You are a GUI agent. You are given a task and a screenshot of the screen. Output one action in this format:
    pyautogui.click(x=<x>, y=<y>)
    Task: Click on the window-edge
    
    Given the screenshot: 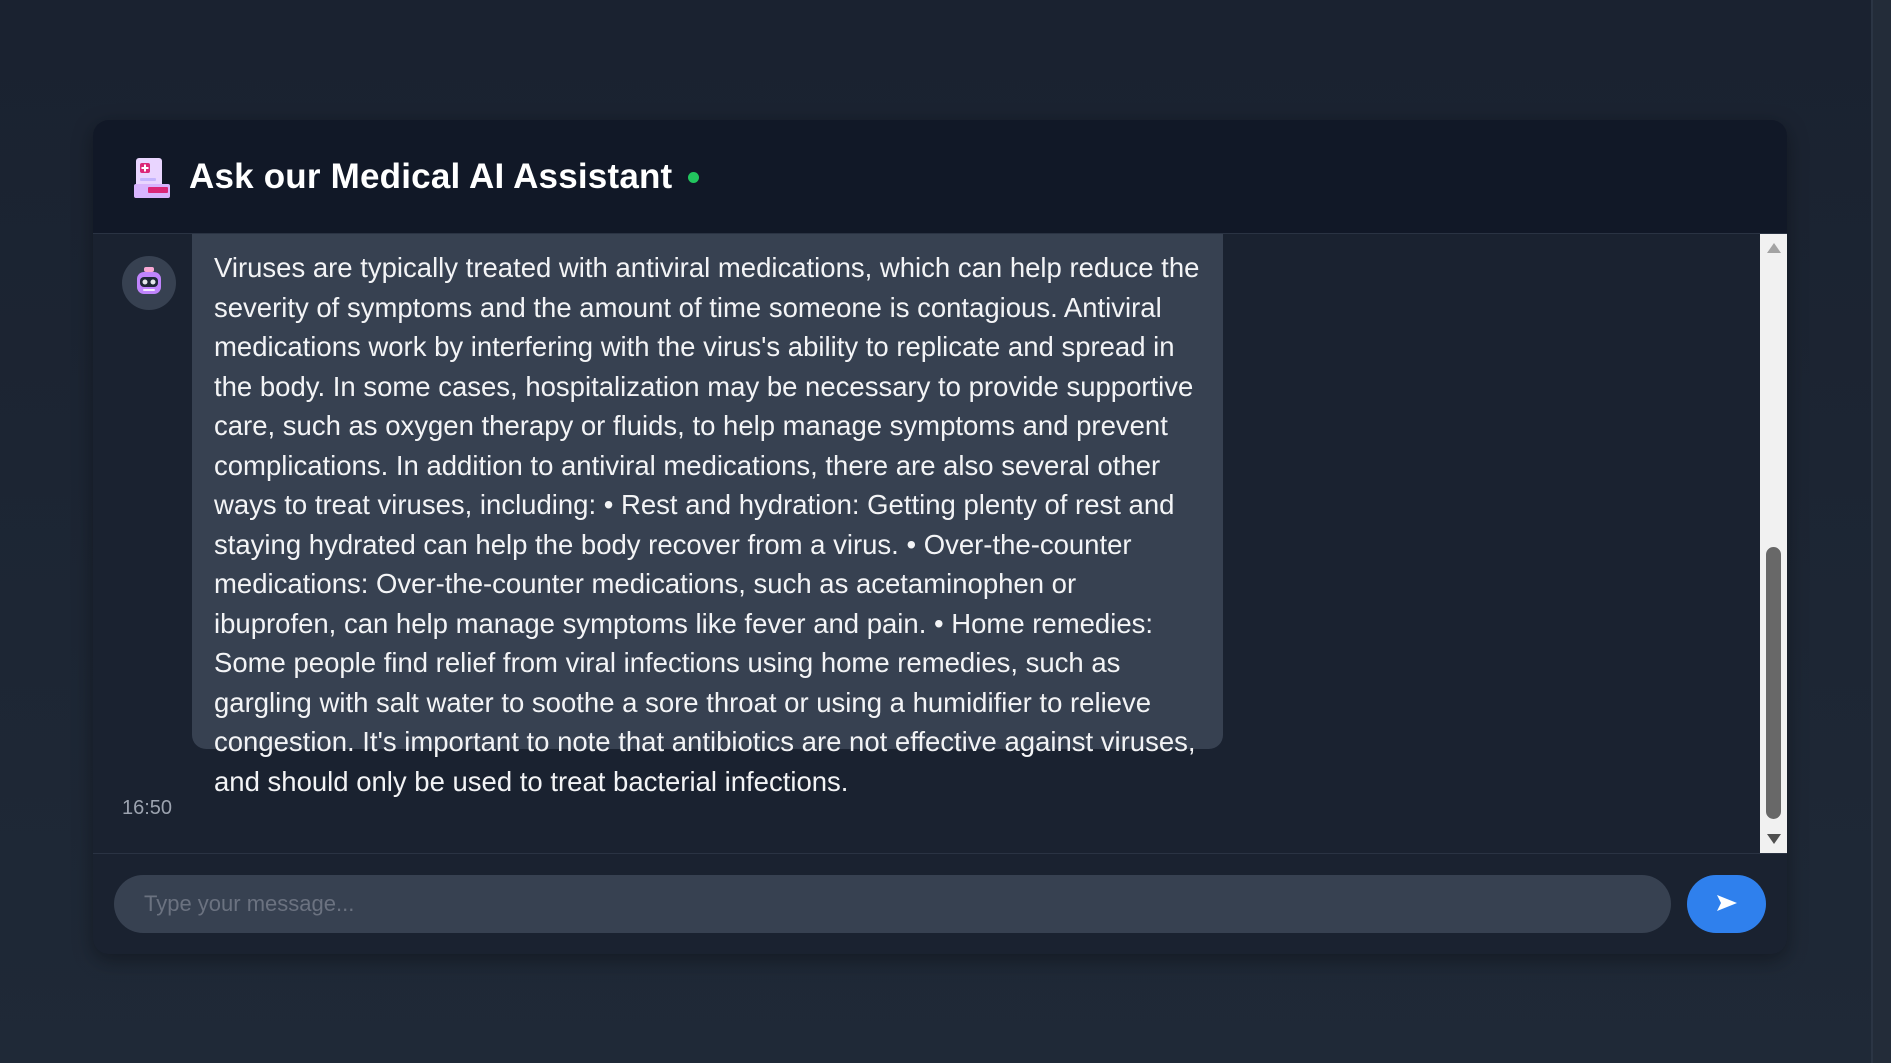 What is the action you would take?
    pyautogui.click(x=1881, y=531)
    